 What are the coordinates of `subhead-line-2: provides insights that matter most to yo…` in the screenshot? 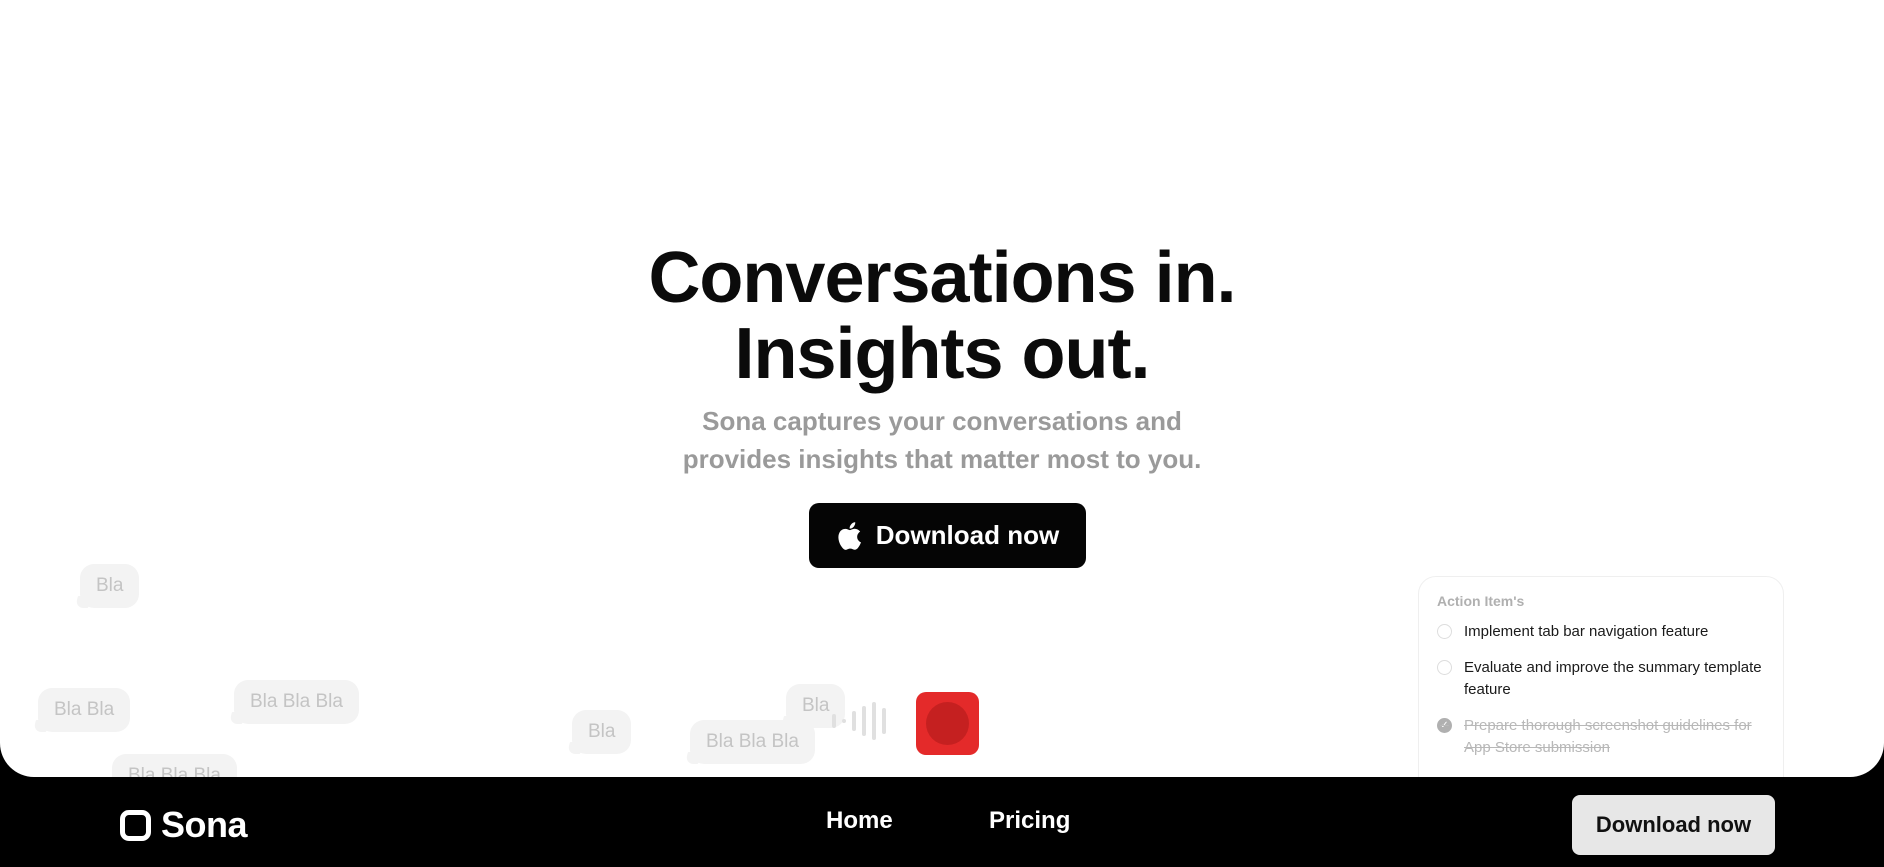 It's located at (942, 459).